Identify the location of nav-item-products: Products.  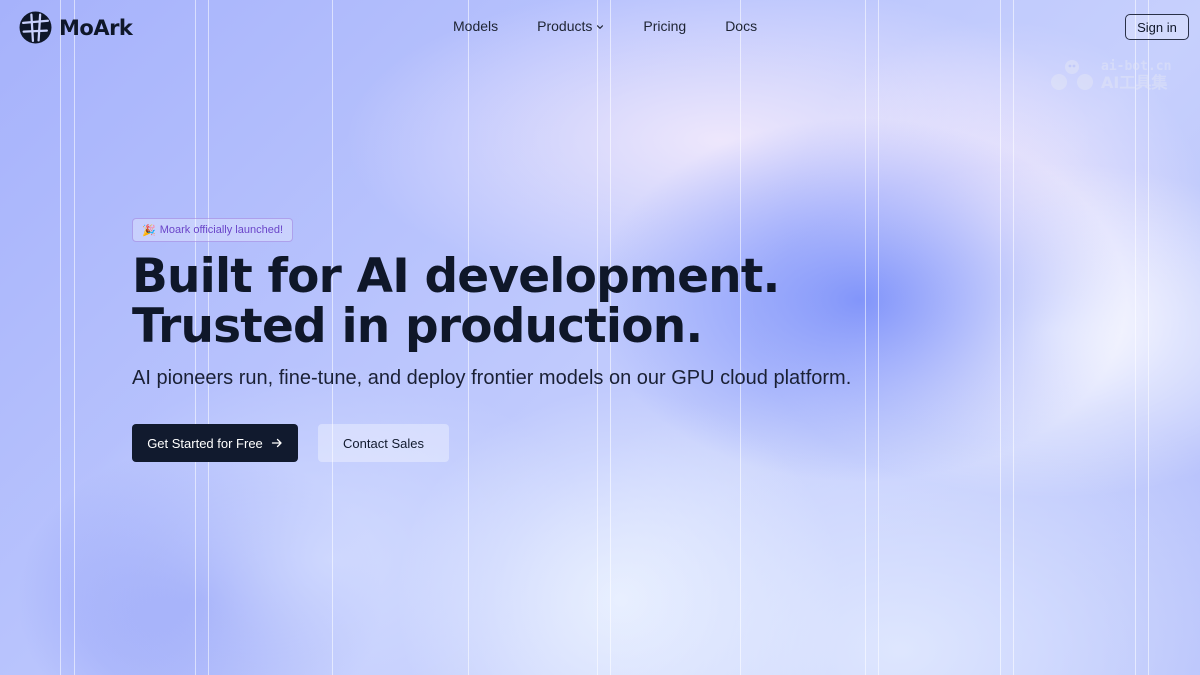
(570, 26).